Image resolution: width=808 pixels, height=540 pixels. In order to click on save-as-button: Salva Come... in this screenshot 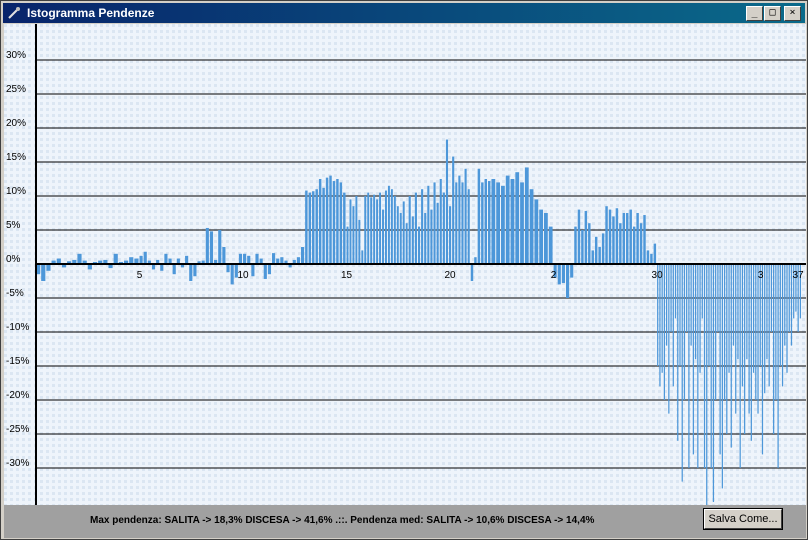, I will do `click(743, 519)`.